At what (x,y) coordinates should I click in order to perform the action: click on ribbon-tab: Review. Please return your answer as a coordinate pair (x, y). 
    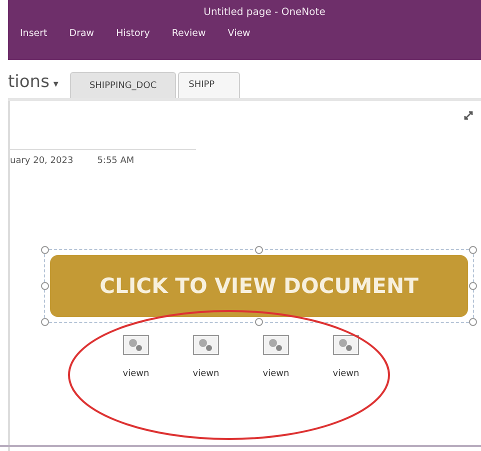
    Looking at the image, I should click on (189, 33).